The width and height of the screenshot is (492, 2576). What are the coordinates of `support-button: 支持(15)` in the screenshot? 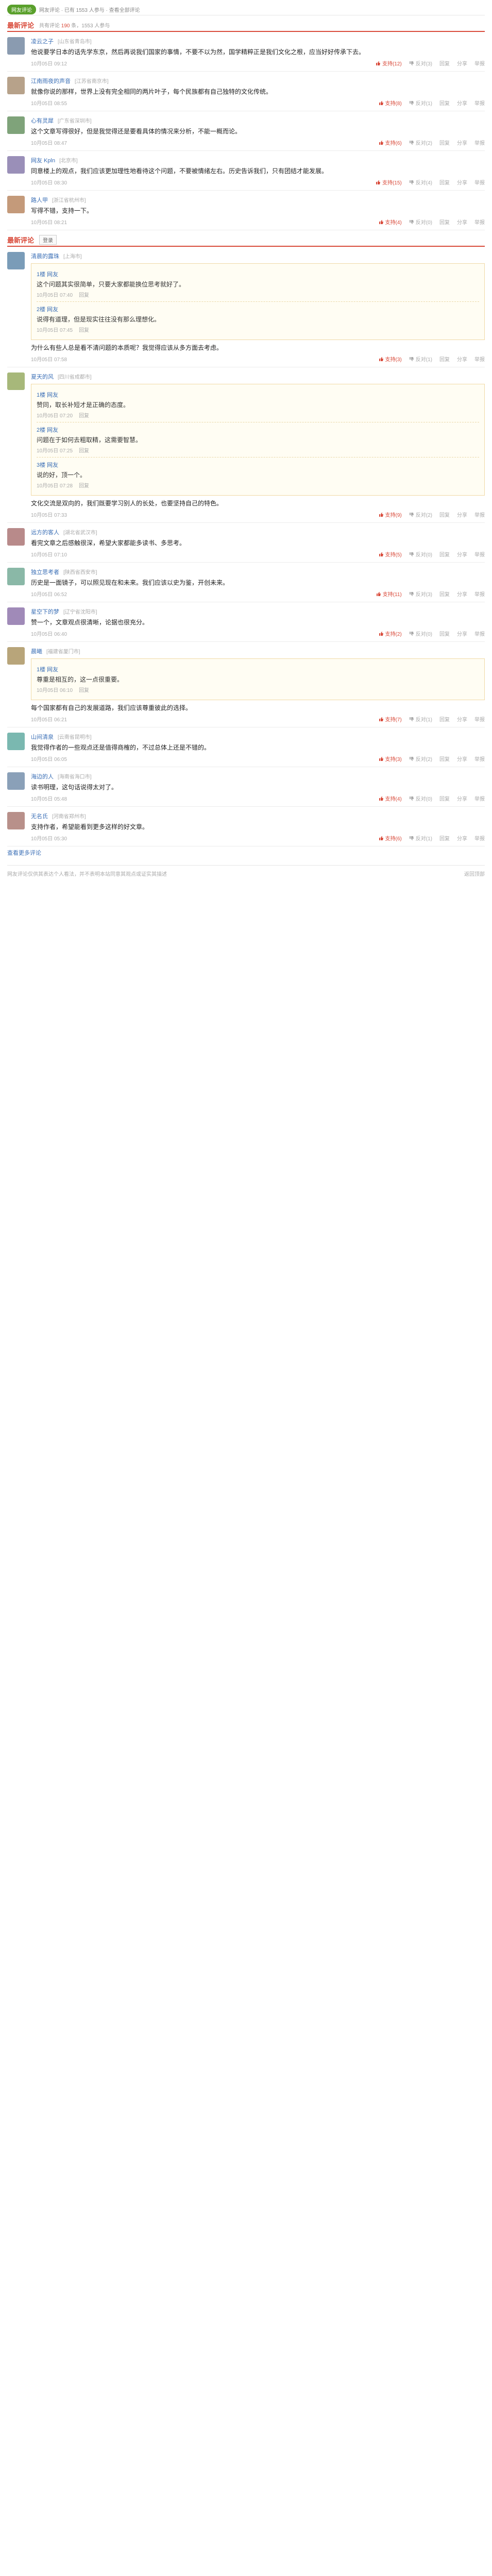 It's located at (389, 182).